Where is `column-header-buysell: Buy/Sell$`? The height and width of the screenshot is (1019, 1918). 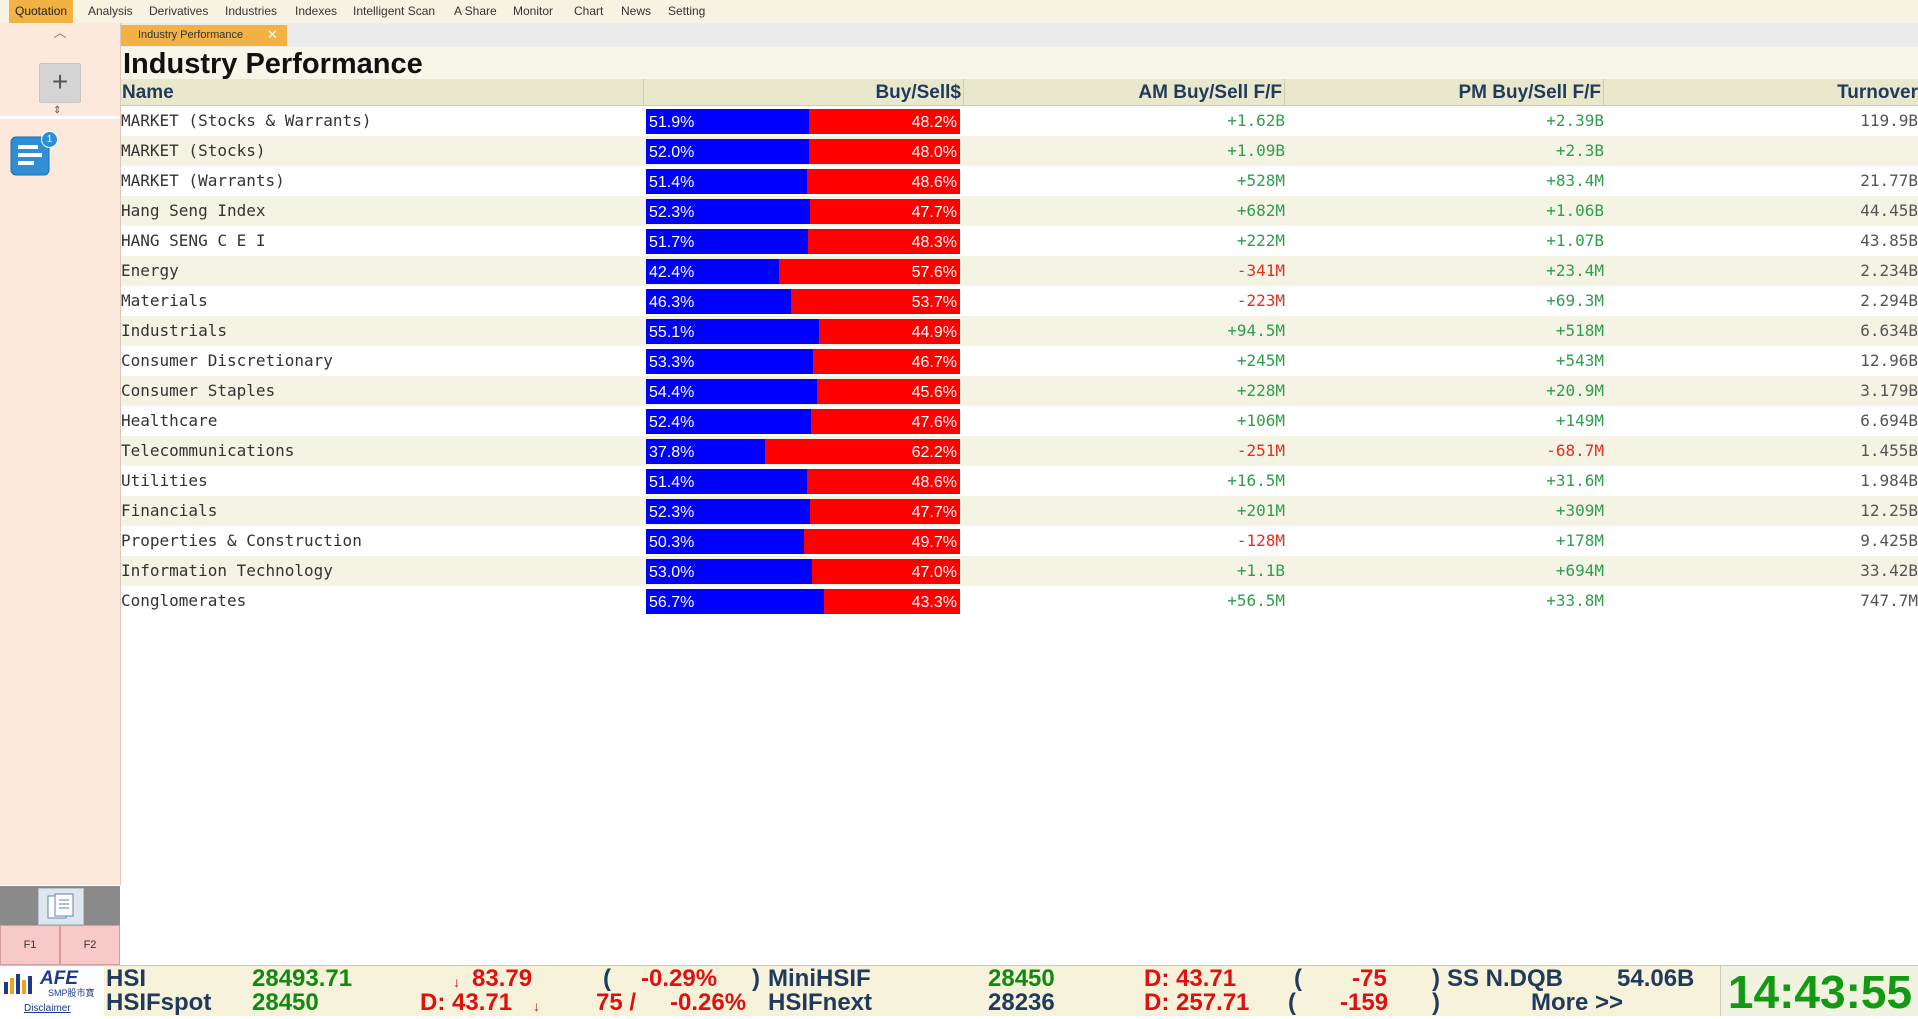 column-header-buysell: Buy/Sell$ is located at coordinates (804, 92).